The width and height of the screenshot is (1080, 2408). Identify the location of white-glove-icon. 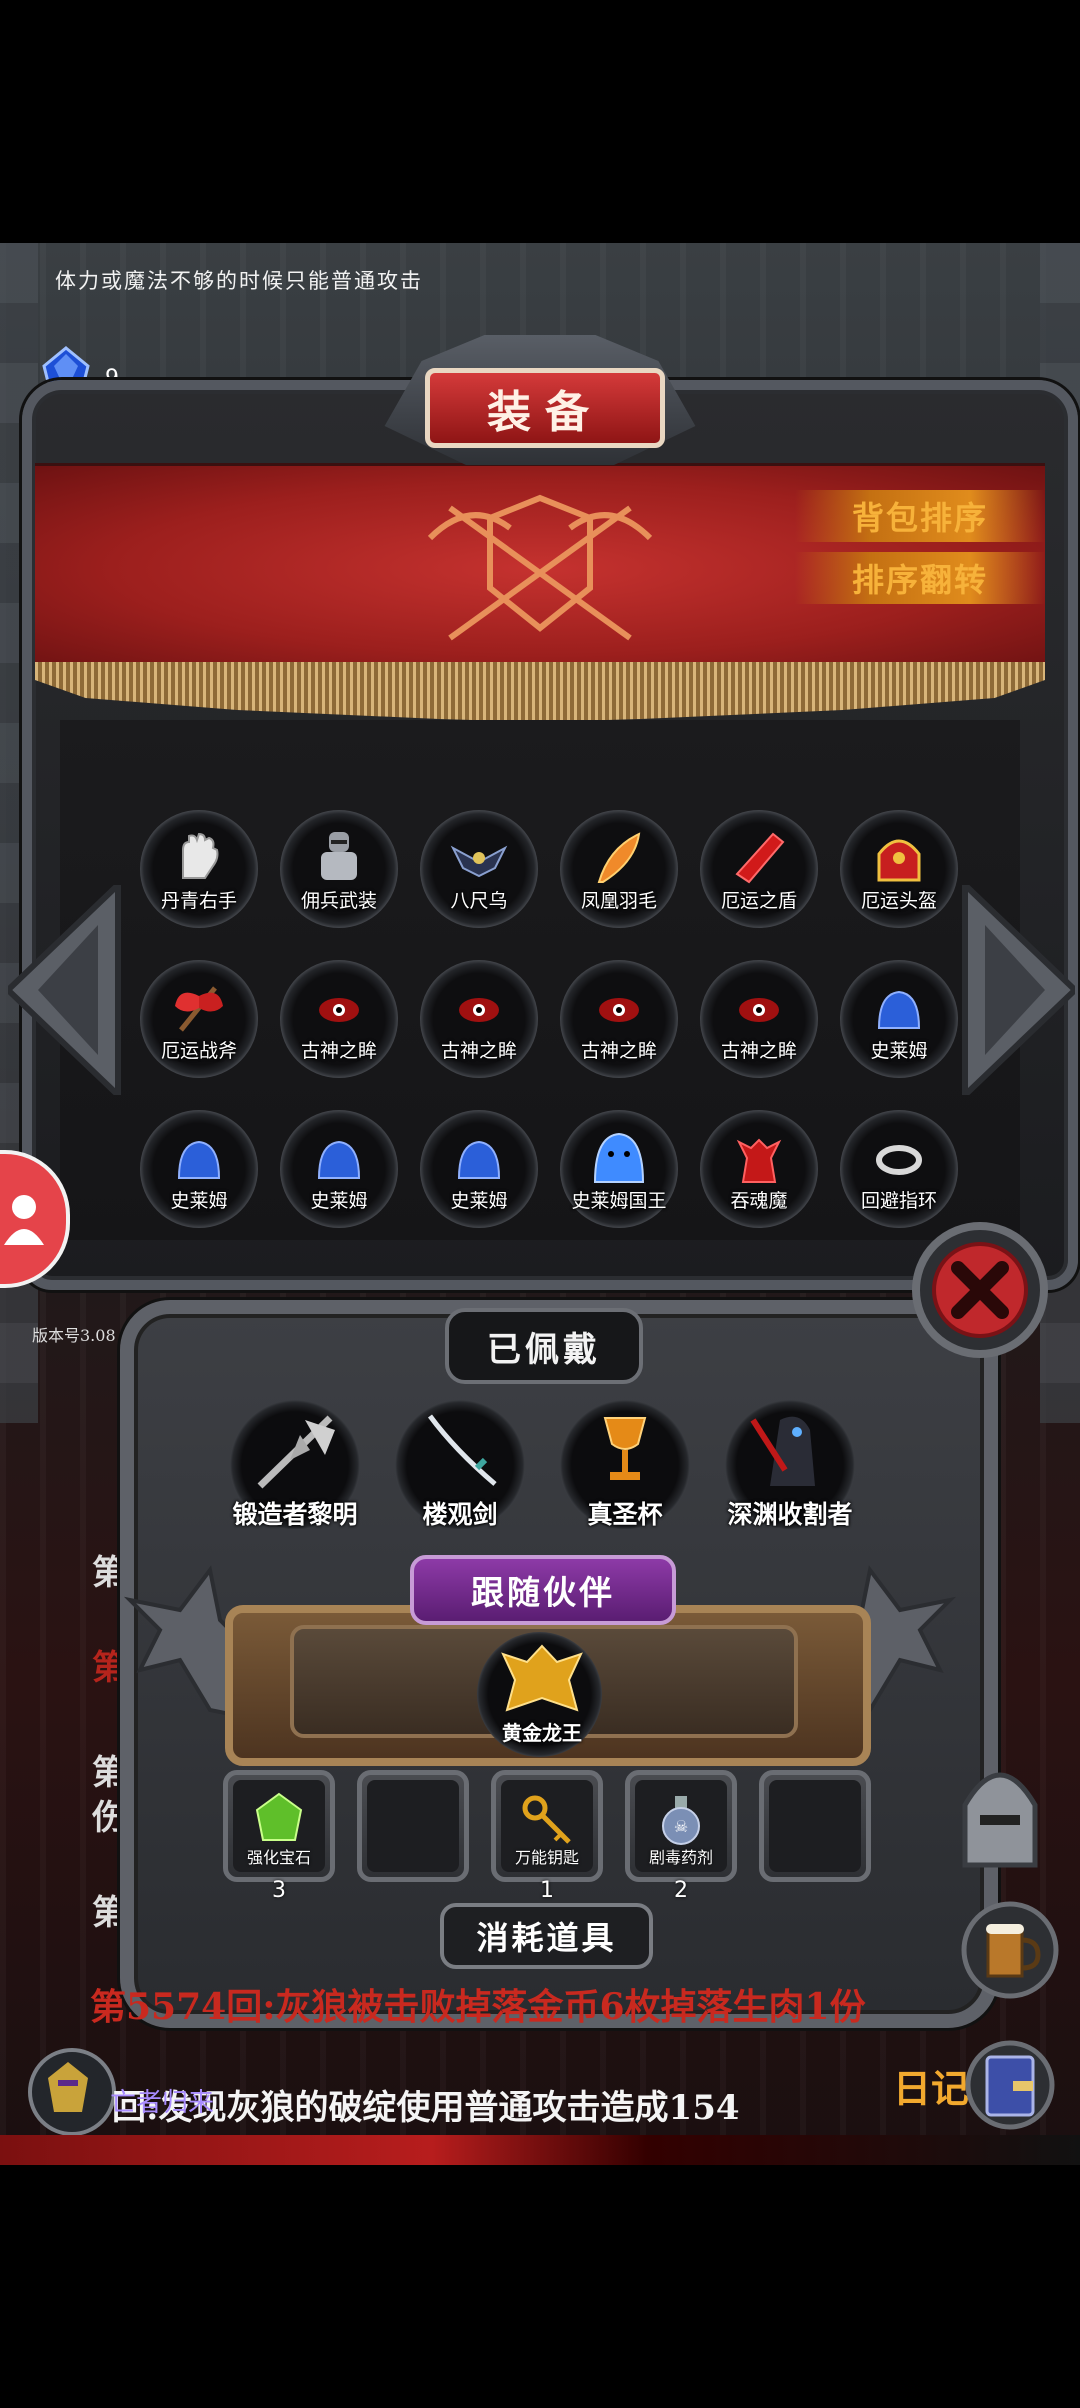
(200, 855).